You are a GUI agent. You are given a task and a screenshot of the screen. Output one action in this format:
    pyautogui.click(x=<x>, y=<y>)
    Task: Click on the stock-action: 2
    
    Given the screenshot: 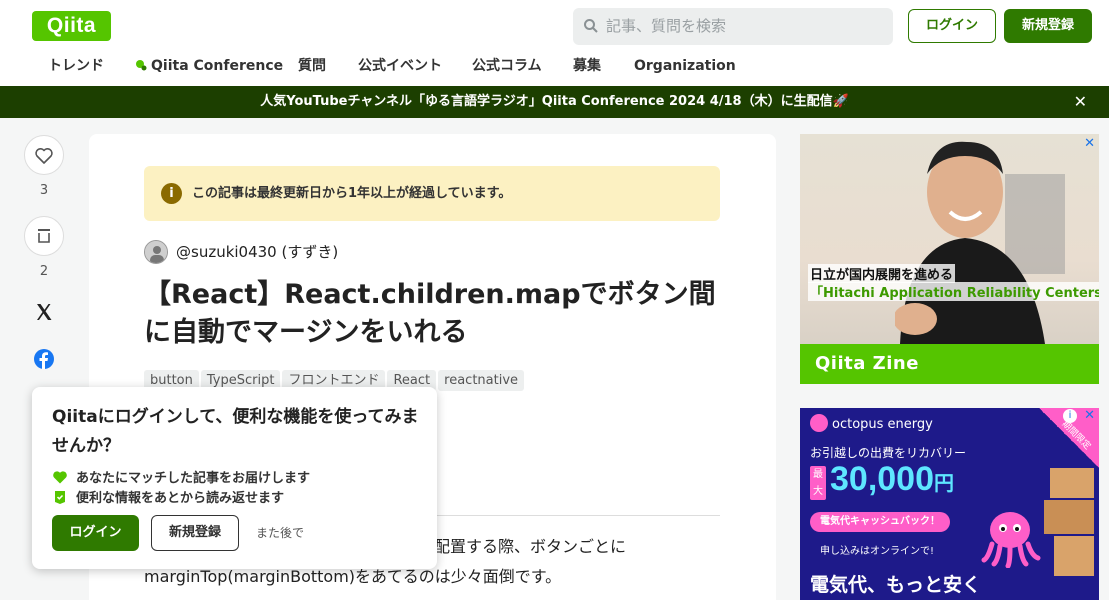 What is the action you would take?
    pyautogui.click(x=44, y=247)
    